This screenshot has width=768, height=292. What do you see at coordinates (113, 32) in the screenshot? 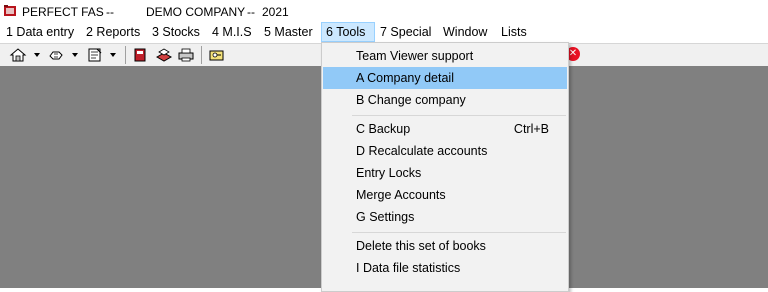
I see `menu-reports: 2 Reports` at bounding box center [113, 32].